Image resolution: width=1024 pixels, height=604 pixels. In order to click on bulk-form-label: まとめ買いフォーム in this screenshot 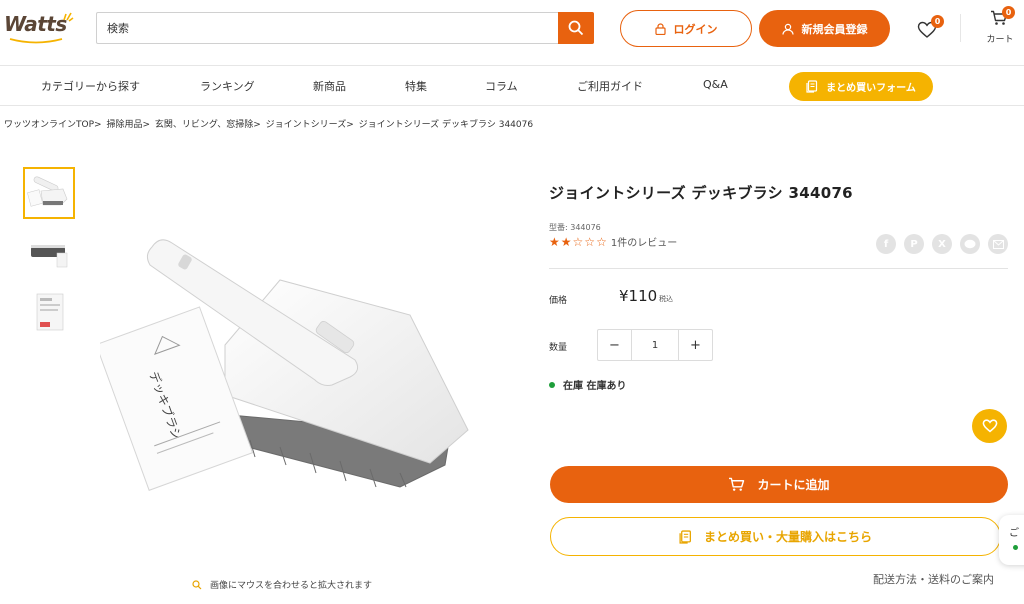, I will do `click(871, 88)`.